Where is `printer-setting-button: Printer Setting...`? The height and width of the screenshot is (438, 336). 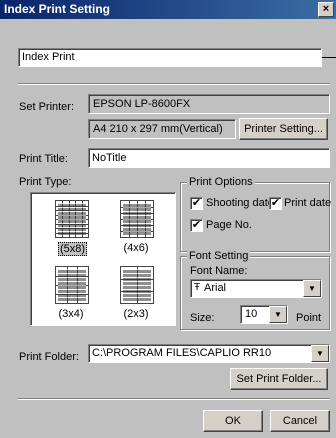 printer-setting-button: Printer Setting... is located at coordinates (283, 129).